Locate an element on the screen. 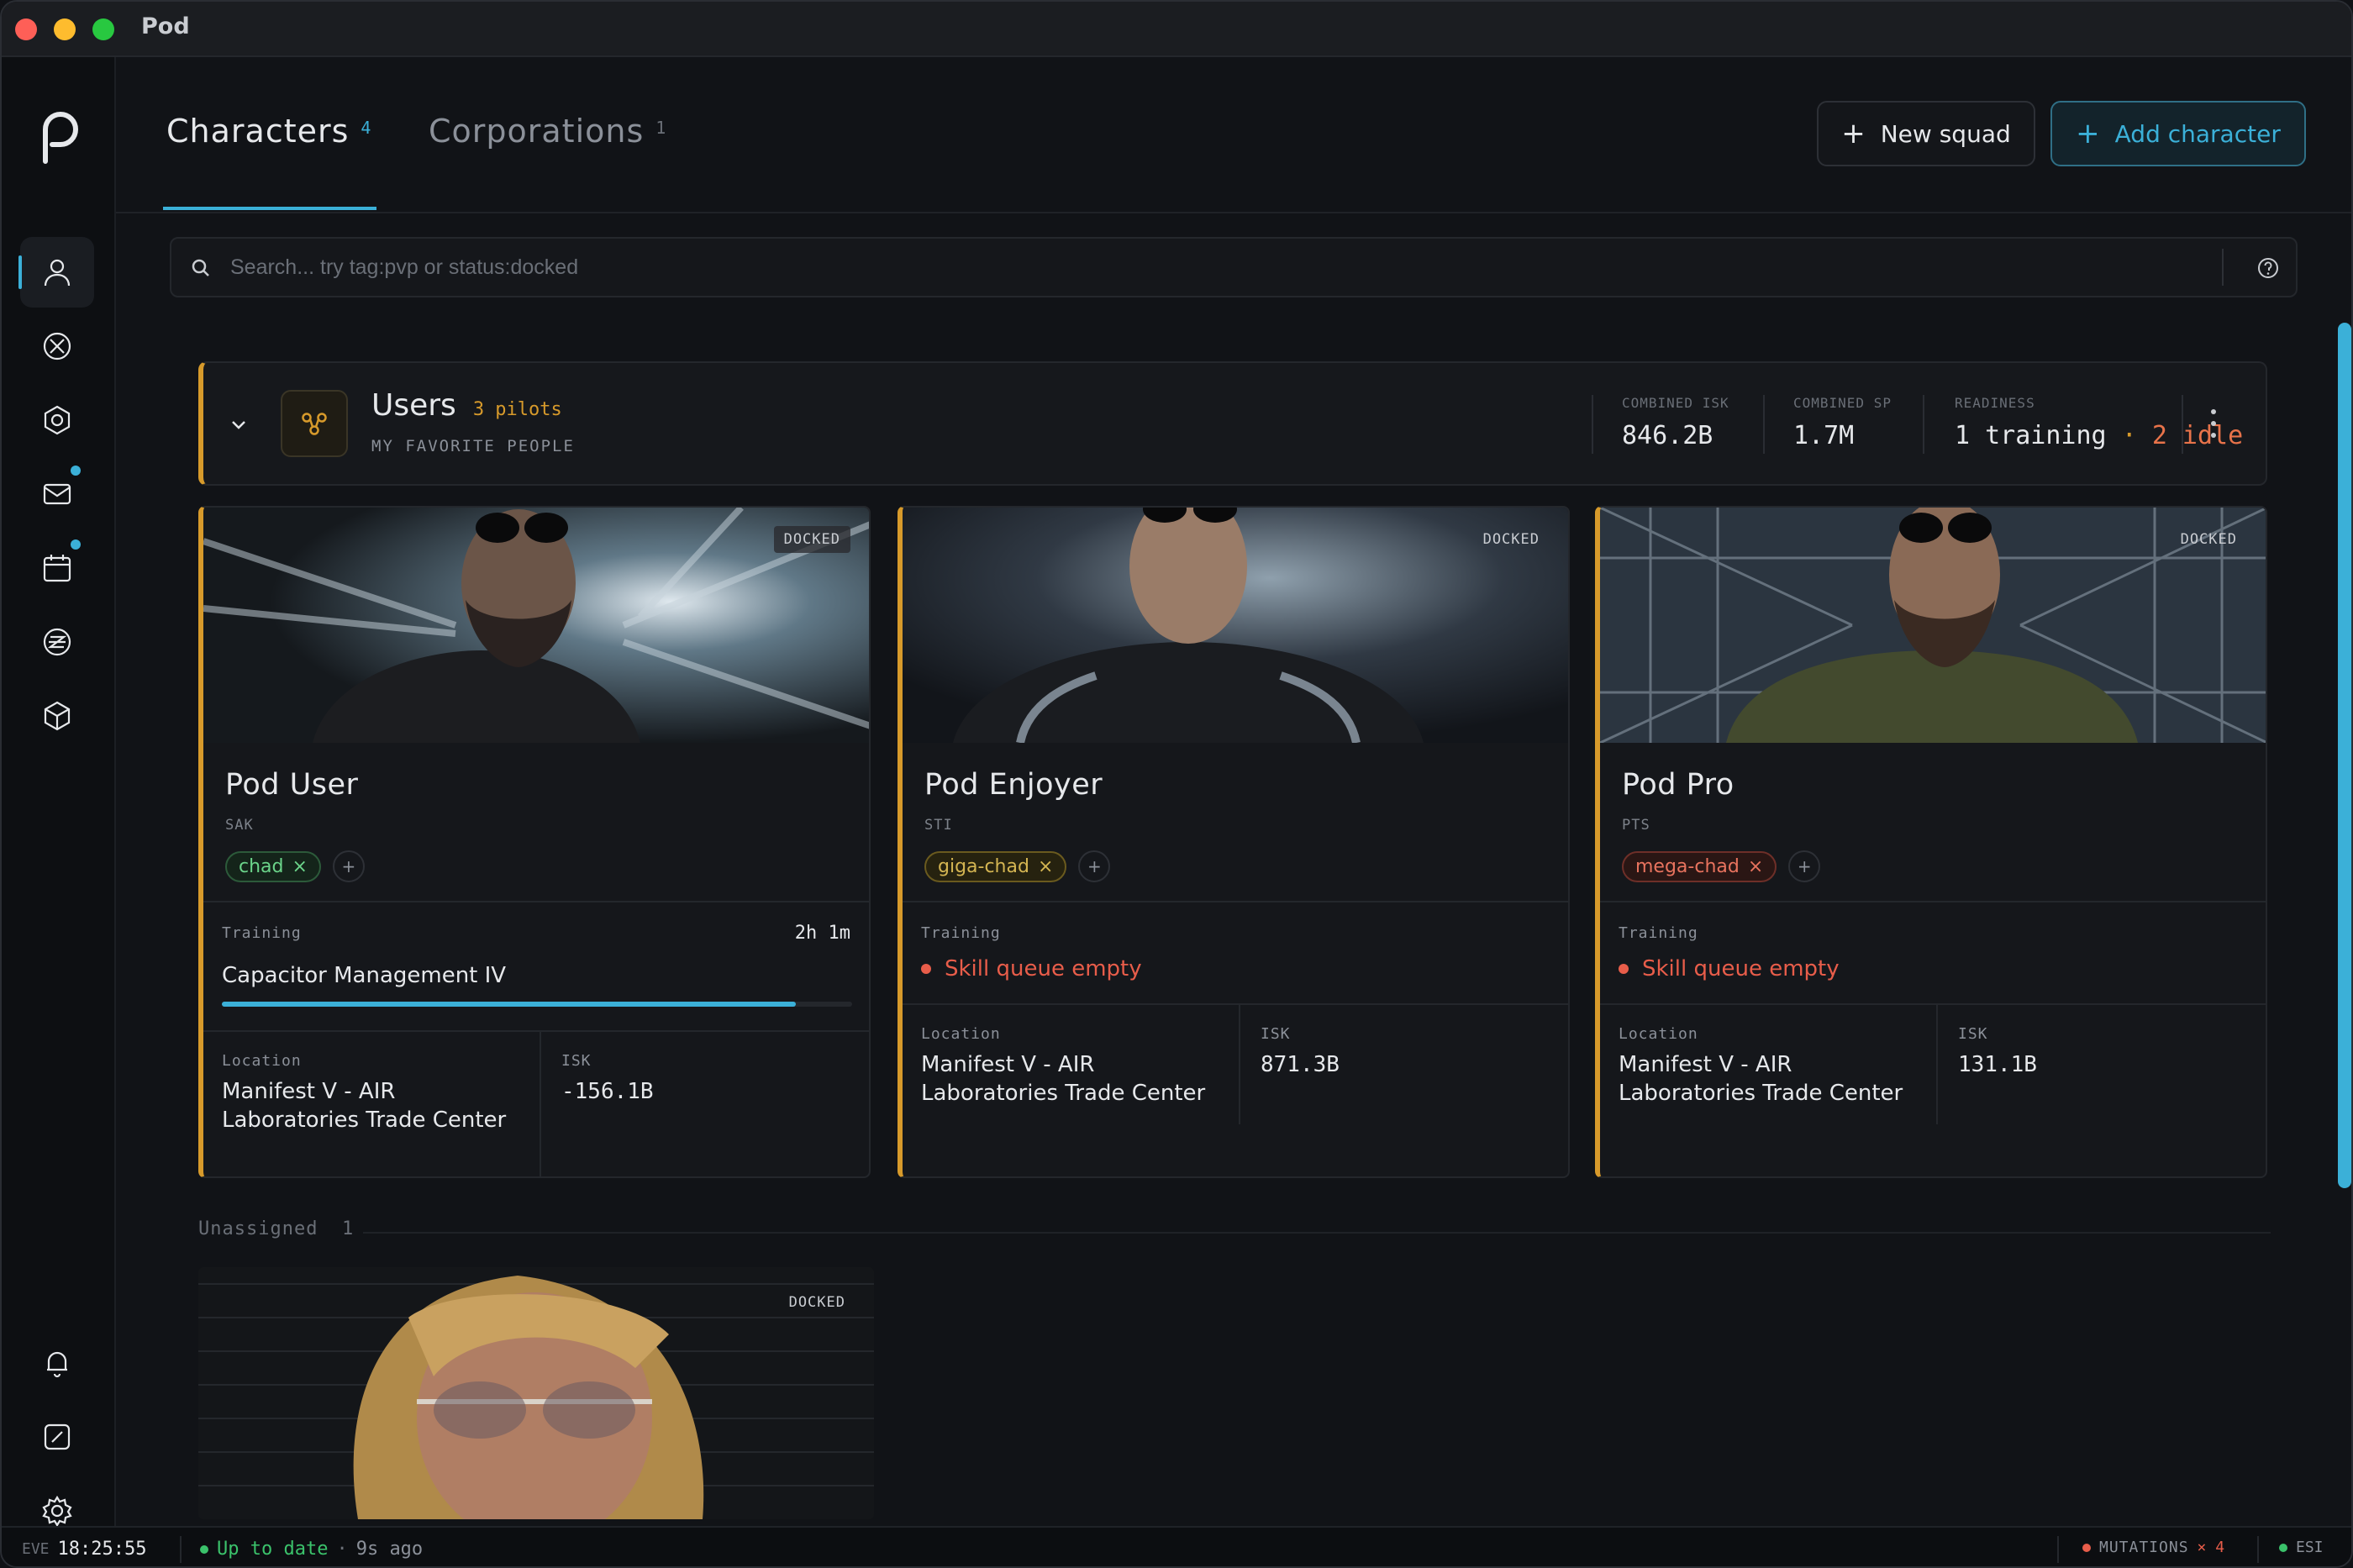  training-time: 2h 1m is located at coordinates (822, 934).